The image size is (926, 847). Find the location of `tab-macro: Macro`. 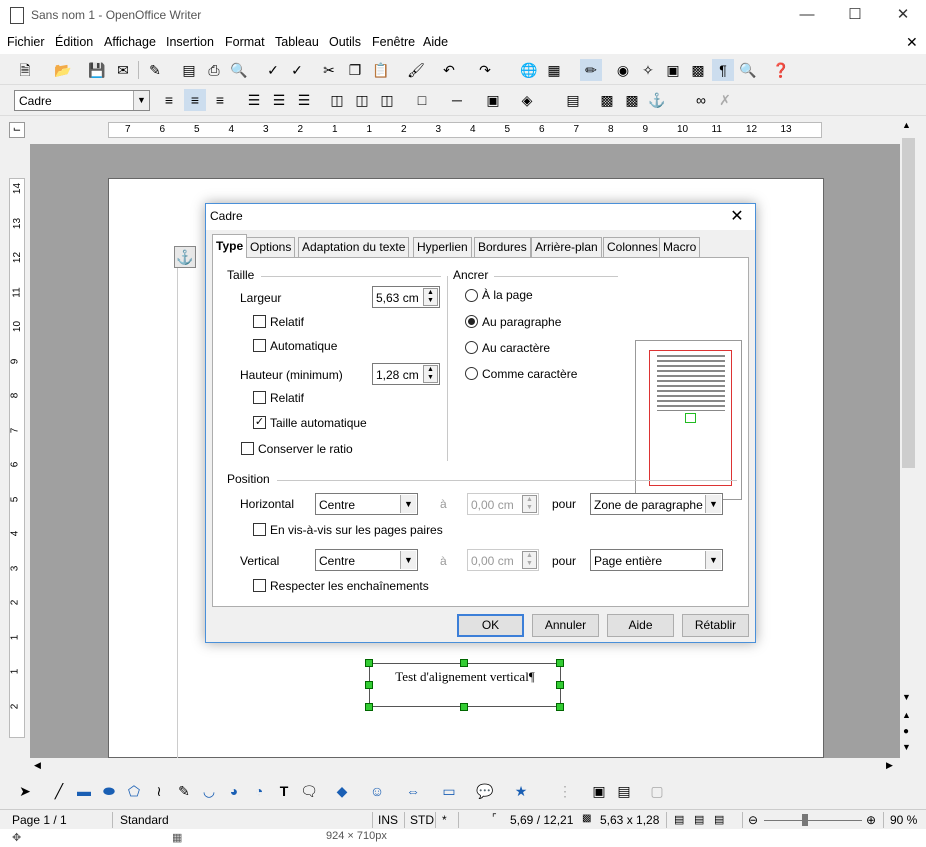

tab-macro: Macro is located at coordinates (680, 247).